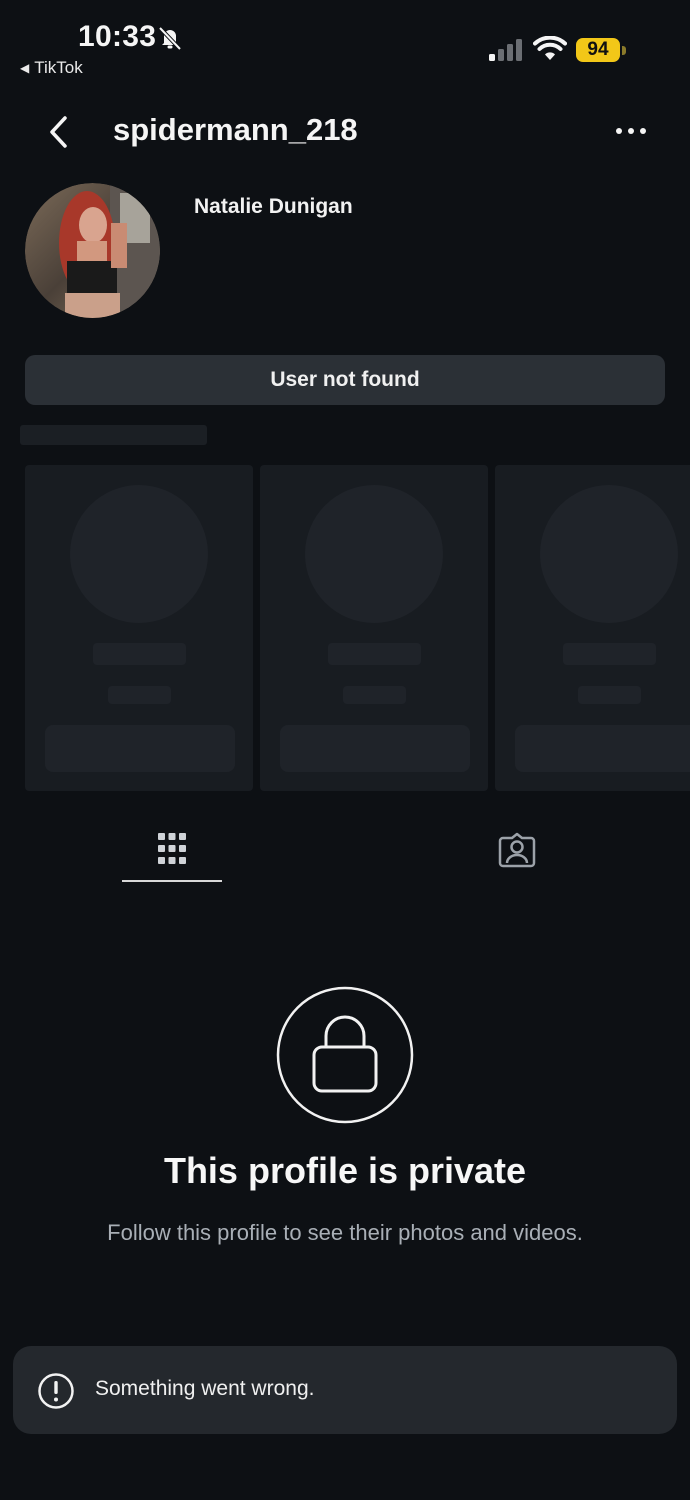 The width and height of the screenshot is (690, 1500). Describe the element at coordinates (345, 1390) in the screenshot. I see `error-toast: Something went wrong.` at that location.